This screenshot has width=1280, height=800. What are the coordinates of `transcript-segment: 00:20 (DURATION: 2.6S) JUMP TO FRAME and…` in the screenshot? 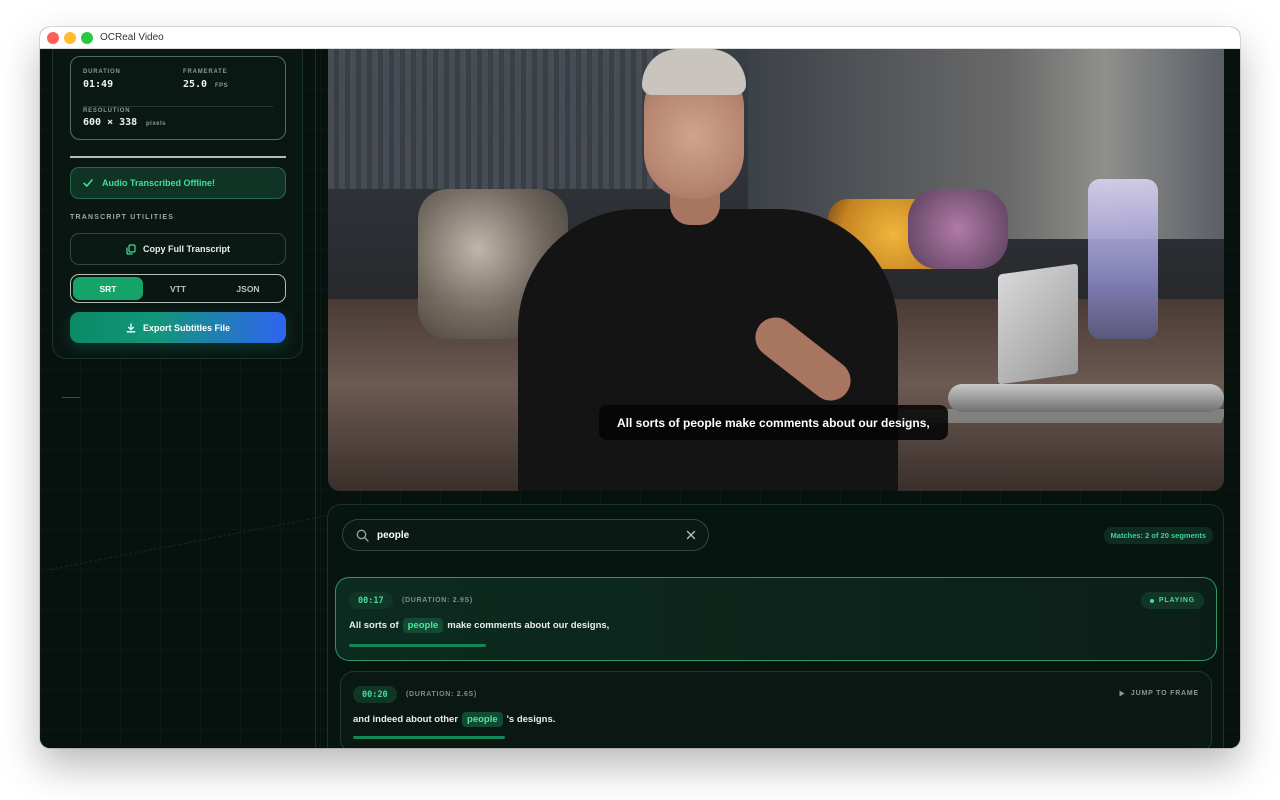 It's located at (776, 709).